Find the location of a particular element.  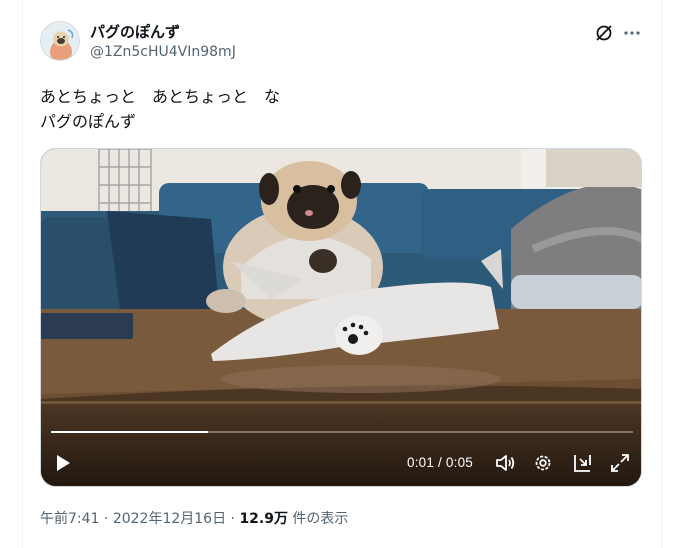

progress-fill is located at coordinates (130, 432).